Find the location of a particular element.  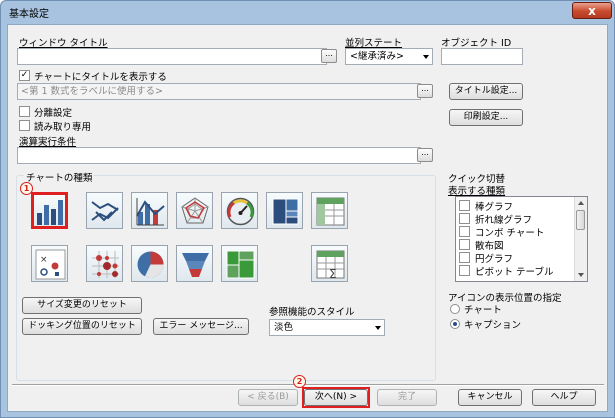

reset-docking-button: ドッキング位置のリセット is located at coordinates (82, 326).